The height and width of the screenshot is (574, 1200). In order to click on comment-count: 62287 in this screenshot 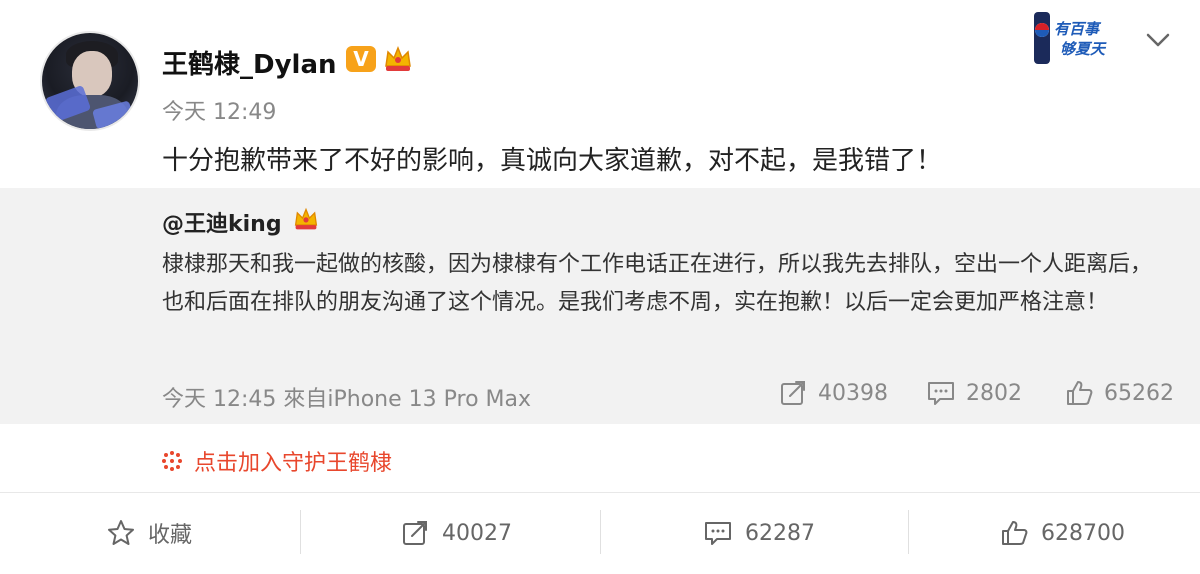, I will do `click(780, 533)`.